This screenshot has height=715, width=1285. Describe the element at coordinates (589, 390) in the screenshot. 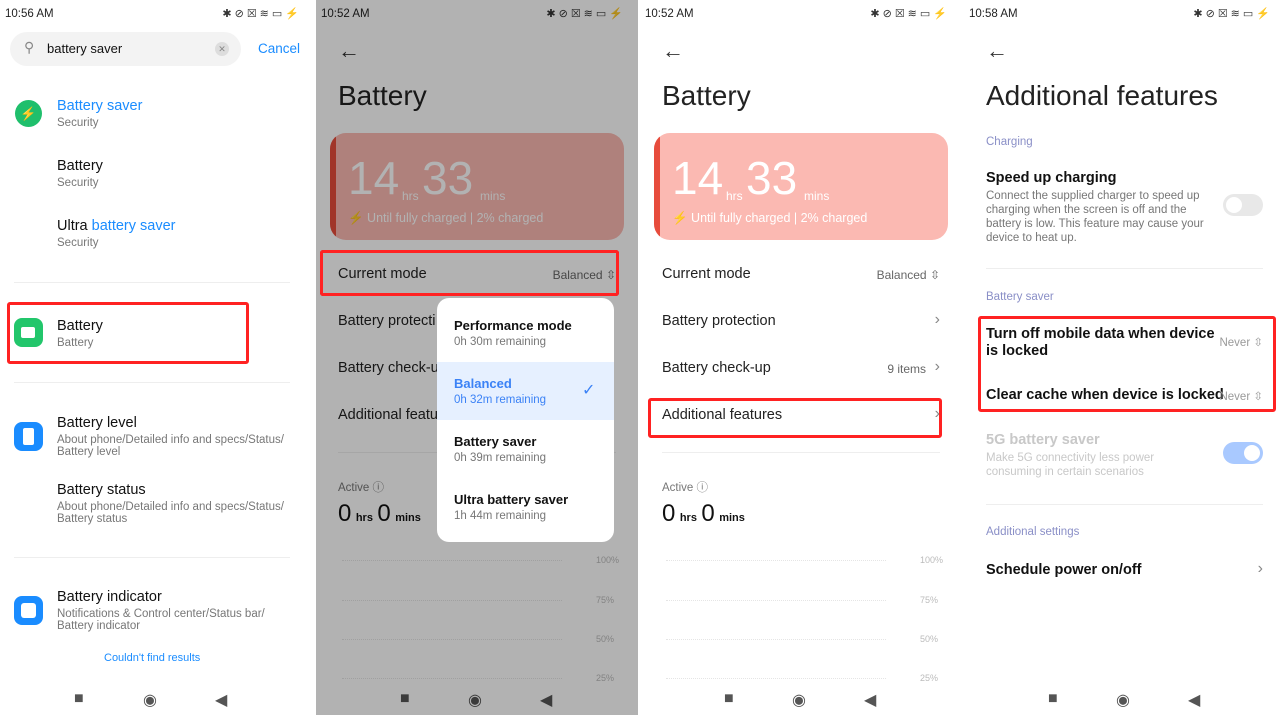

I see `check-icon: ✓` at that location.